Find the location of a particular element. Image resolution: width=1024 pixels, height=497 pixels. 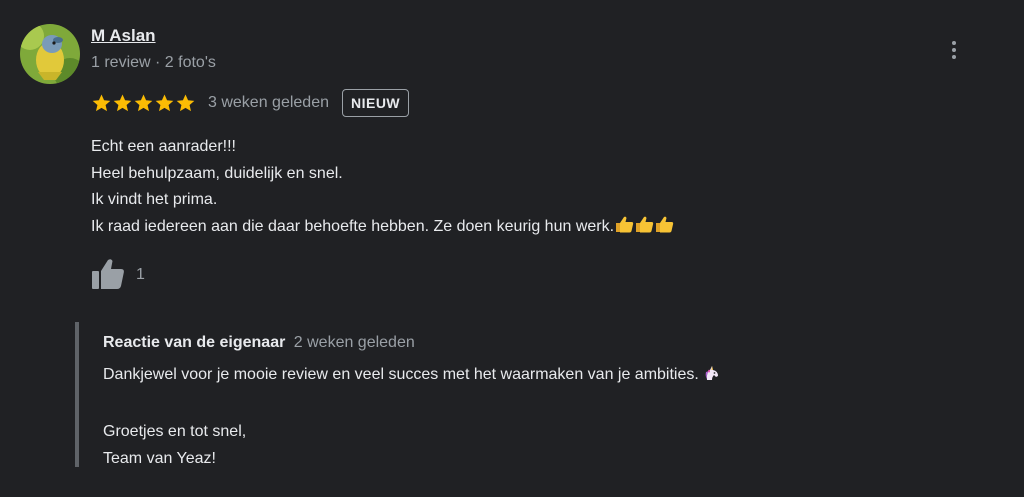

more-options-icon is located at coordinates (954, 43).